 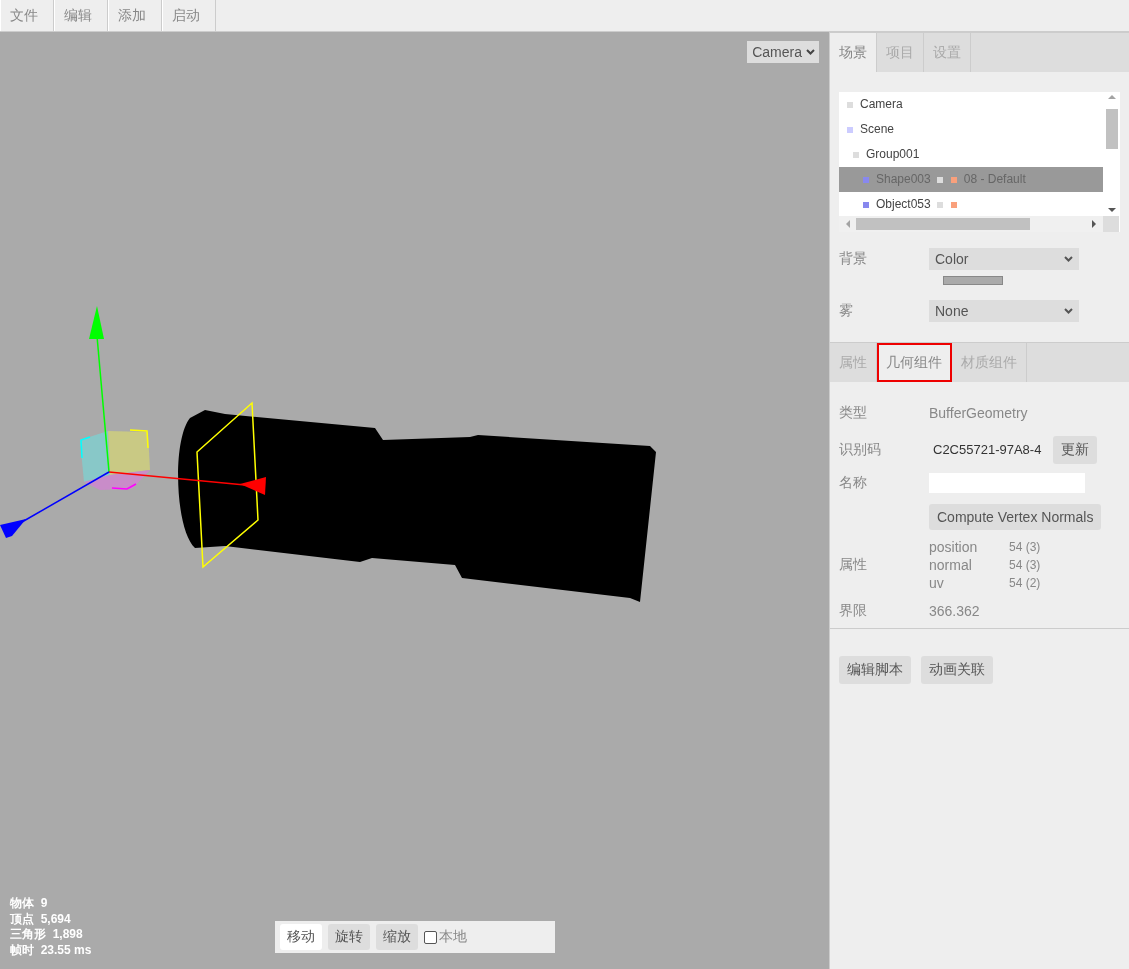 I want to click on field-label: 雾, so click(x=846, y=311).